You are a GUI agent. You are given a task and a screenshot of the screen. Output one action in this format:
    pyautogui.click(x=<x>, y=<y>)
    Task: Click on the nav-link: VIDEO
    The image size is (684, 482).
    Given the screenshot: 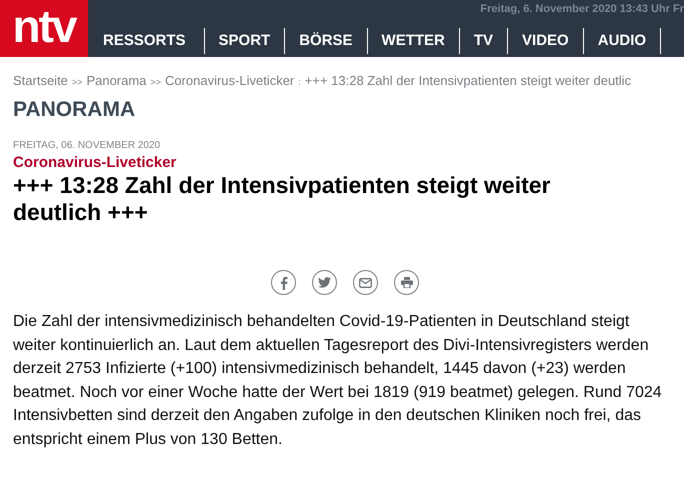 What is the action you would take?
    pyautogui.click(x=546, y=41)
    